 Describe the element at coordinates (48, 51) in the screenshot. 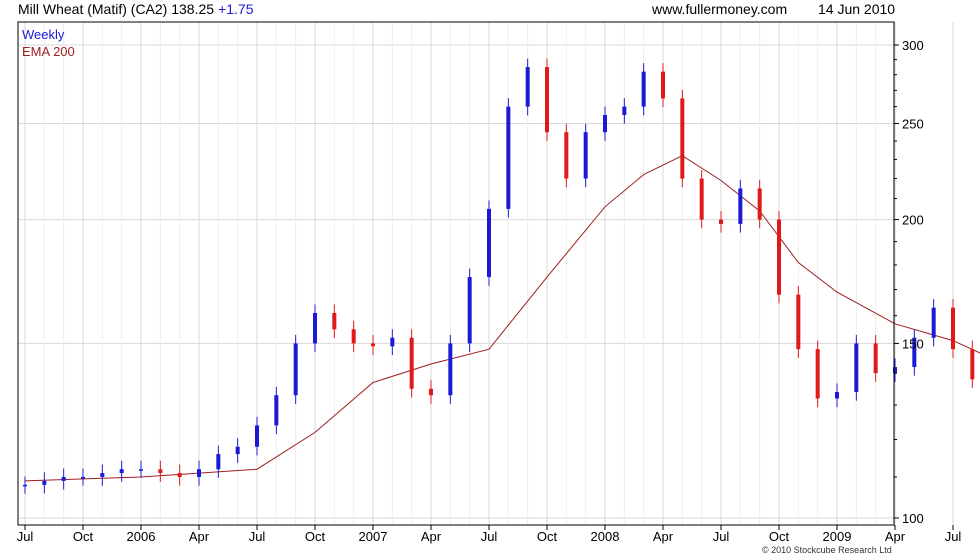

I see `legend-ema: EMA 200` at that location.